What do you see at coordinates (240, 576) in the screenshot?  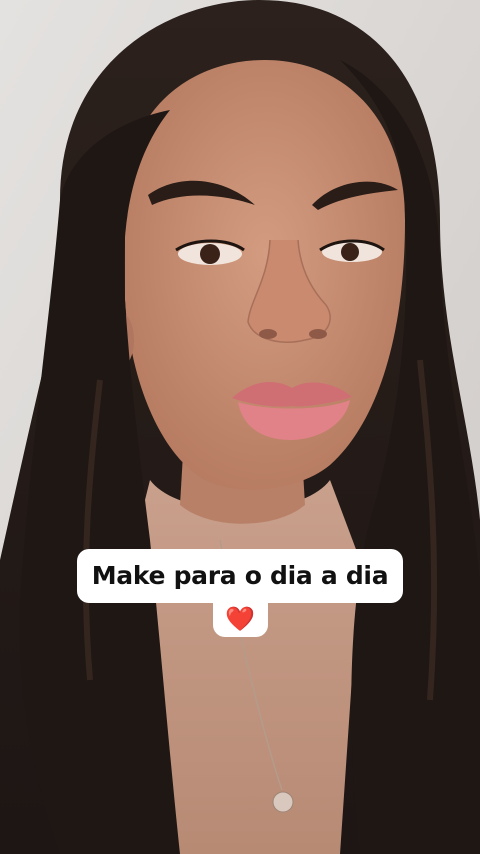 I see `caption-text: Make para o dia a dia` at bounding box center [240, 576].